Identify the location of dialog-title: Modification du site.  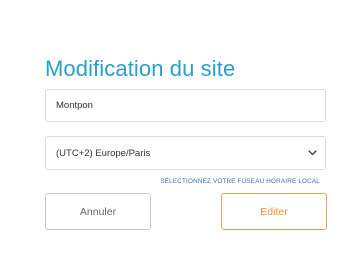
(140, 68).